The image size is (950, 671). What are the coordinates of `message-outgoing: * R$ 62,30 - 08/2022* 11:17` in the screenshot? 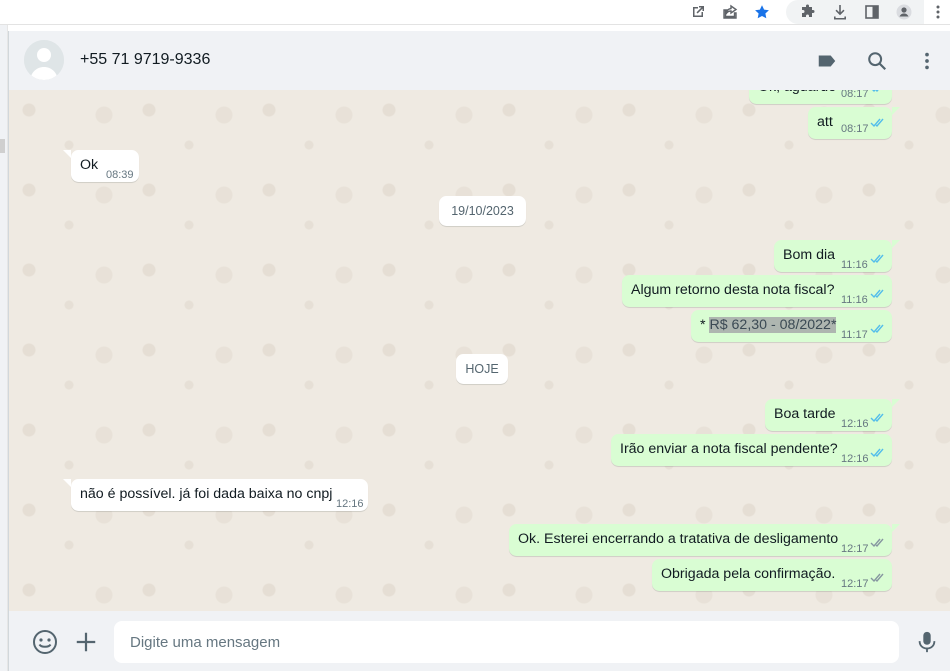 It's located at (791, 326).